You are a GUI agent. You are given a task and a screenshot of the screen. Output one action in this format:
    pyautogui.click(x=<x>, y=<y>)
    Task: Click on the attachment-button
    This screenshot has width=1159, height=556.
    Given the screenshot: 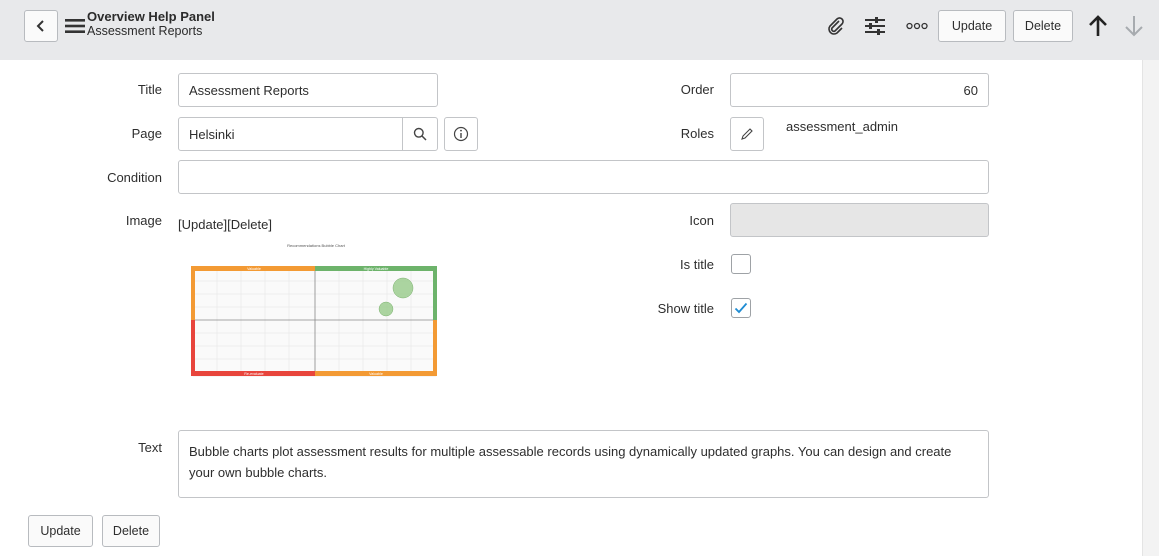 What is the action you would take?
    pyautogui.click(x=836, y=26)
    